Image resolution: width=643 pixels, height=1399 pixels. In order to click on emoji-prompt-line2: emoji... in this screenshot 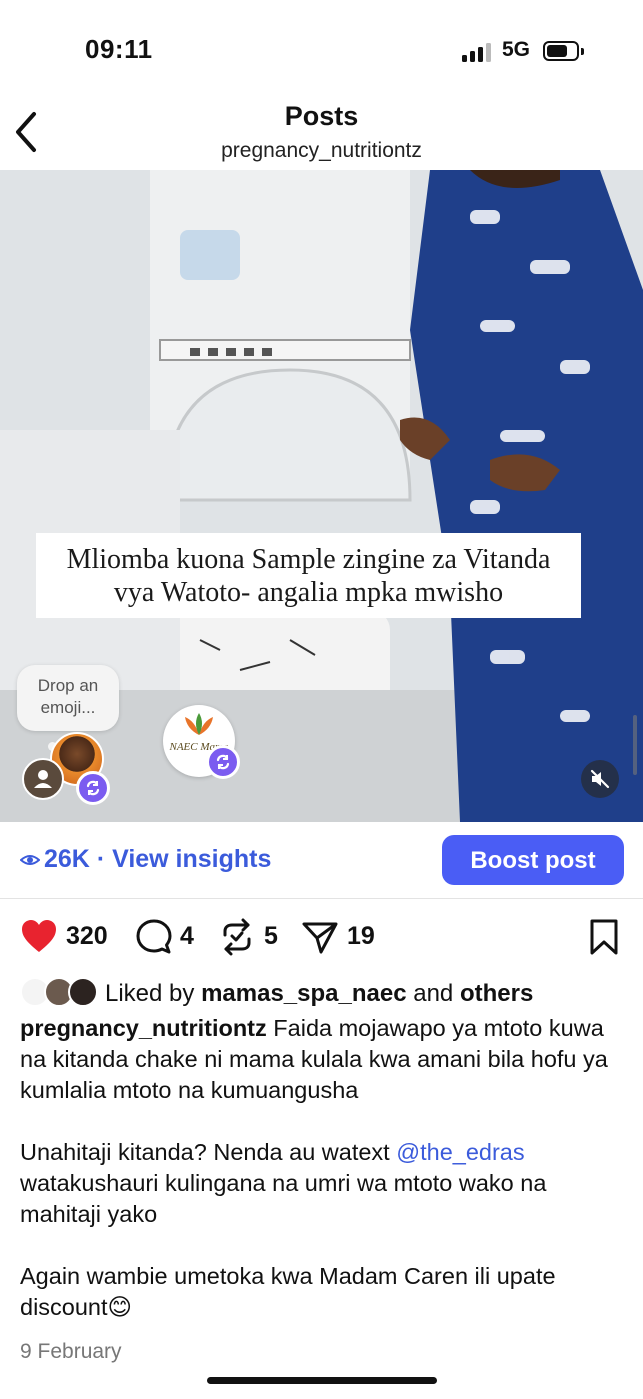, I will do `click(68, 707)`.